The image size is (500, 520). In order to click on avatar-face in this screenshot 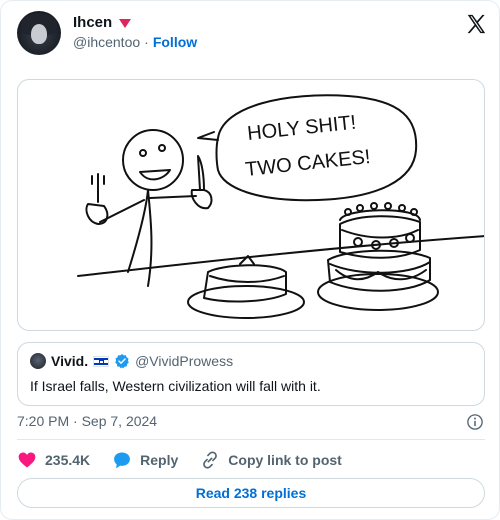, I will do `click(39, 34)`.